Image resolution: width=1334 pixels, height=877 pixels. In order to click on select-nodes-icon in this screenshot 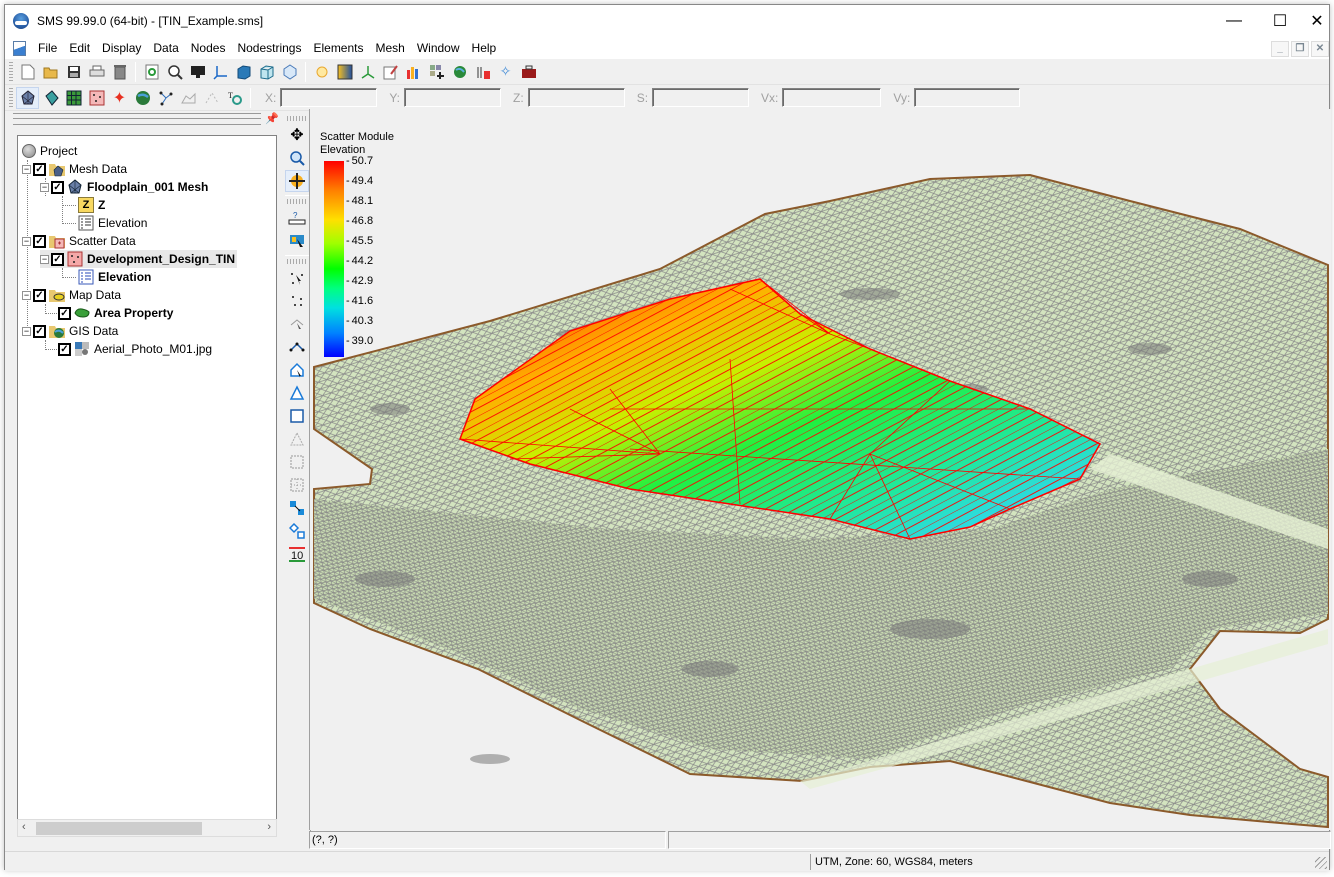, I will do `click(297, 278)`.